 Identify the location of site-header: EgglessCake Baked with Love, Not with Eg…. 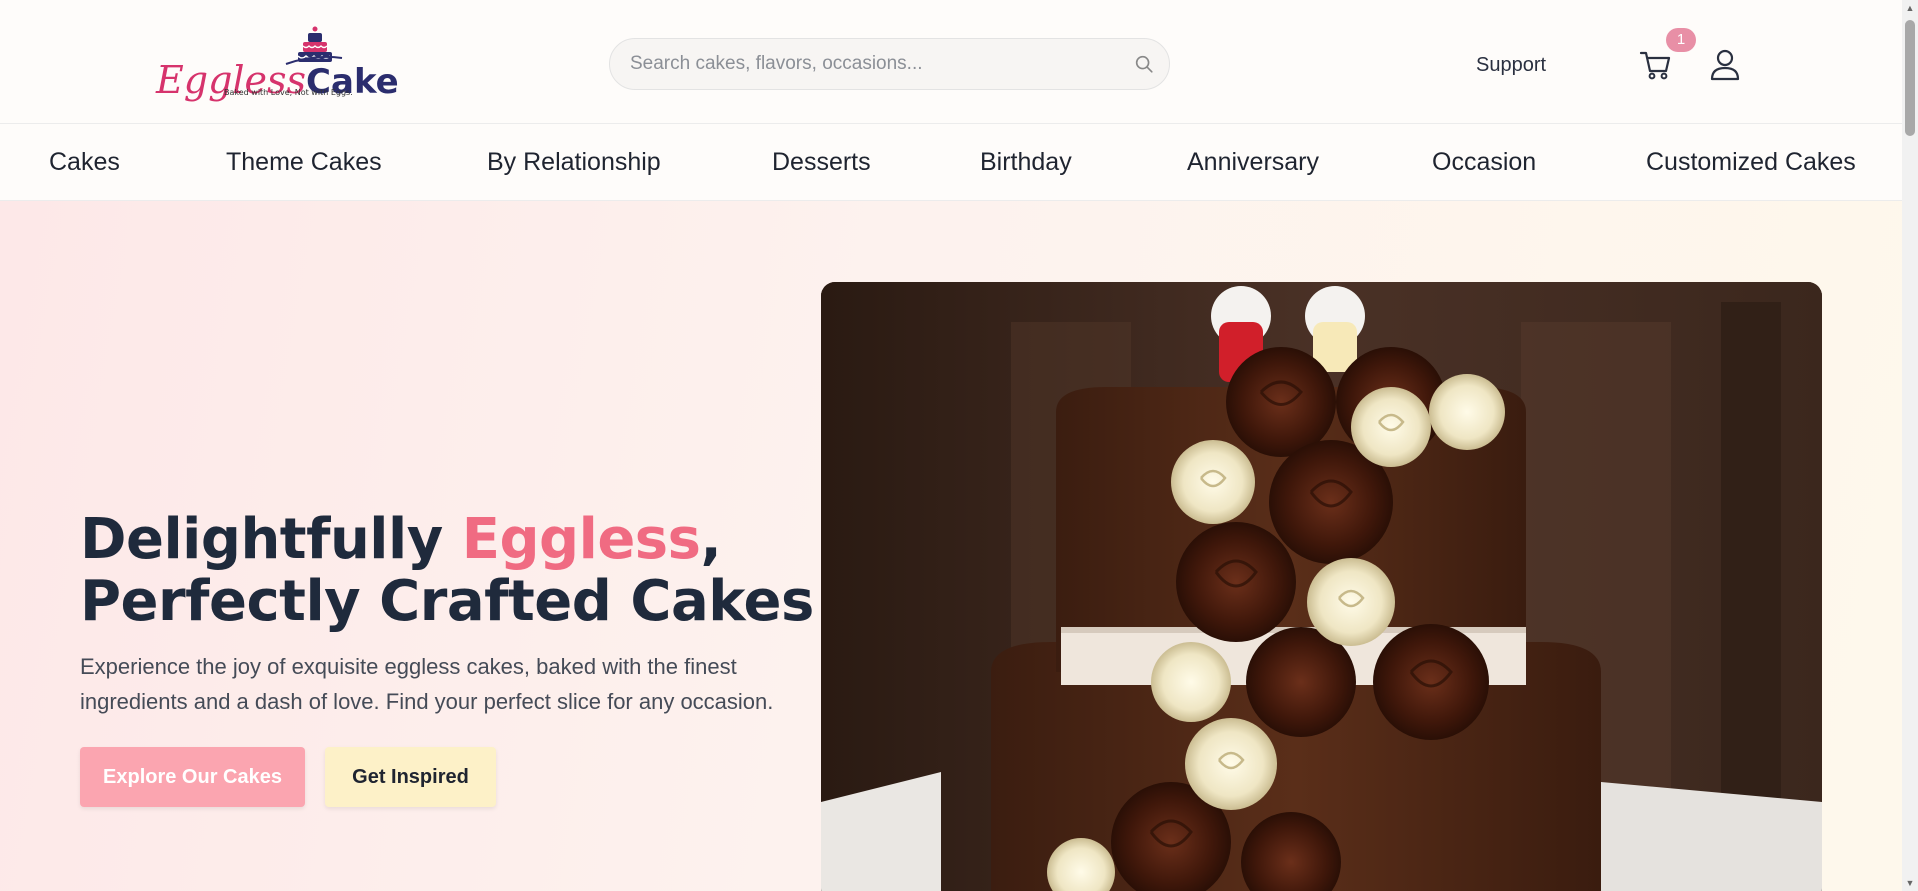
(951, 62).